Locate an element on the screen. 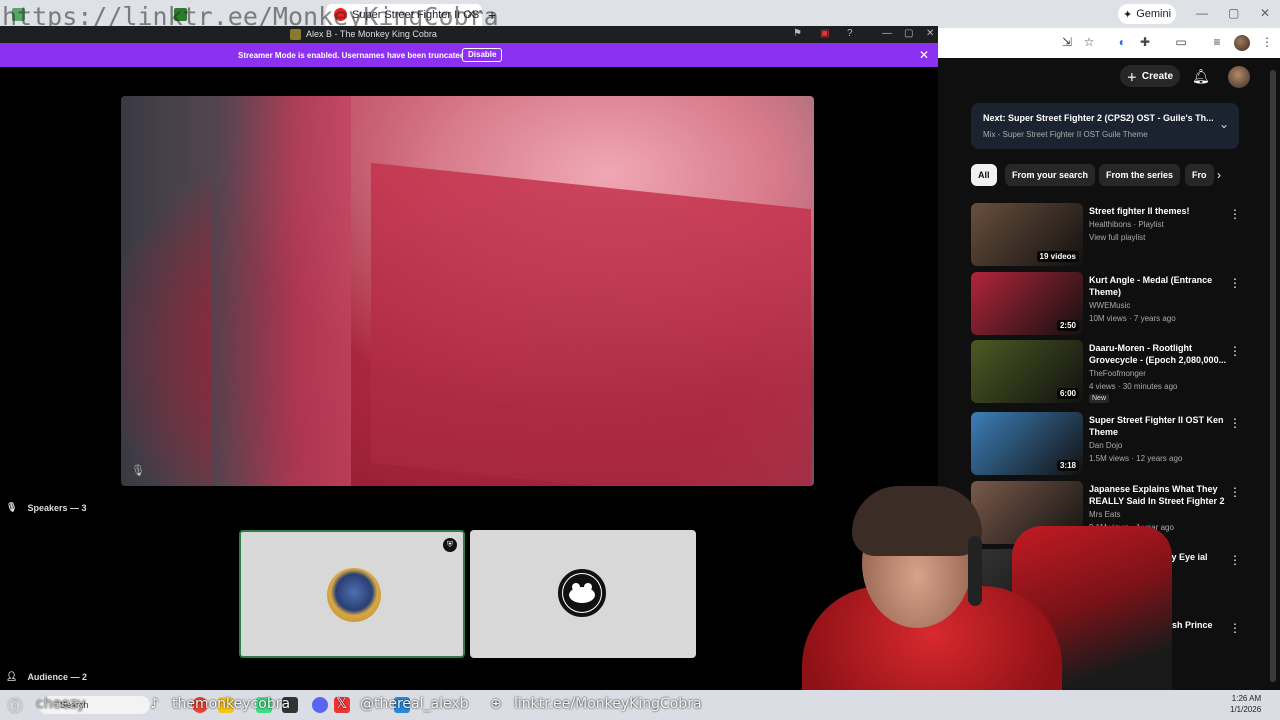 This screenshot has width=1280, height=720. webcam-content is located at coordinates (917, 521).